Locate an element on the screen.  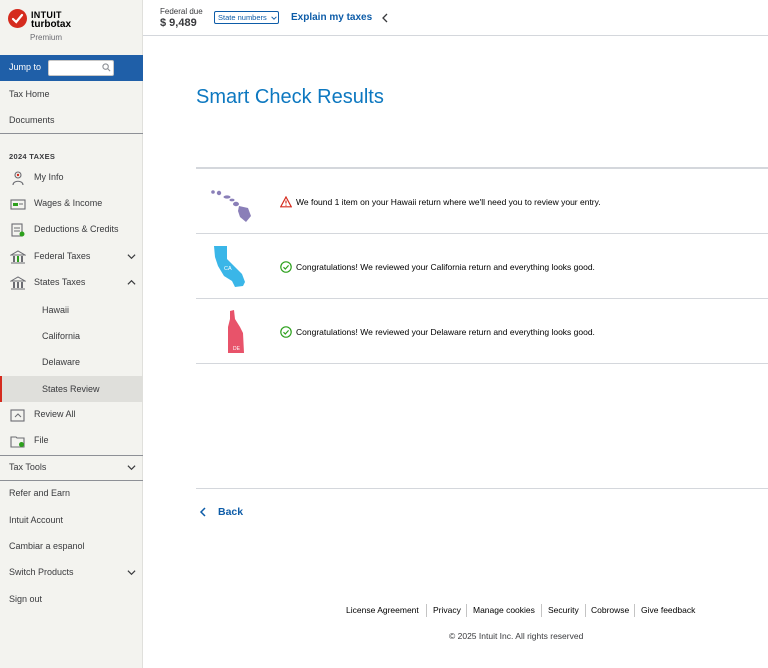
footer-link-privacy: Privacy is located at coordinates (447, 610).